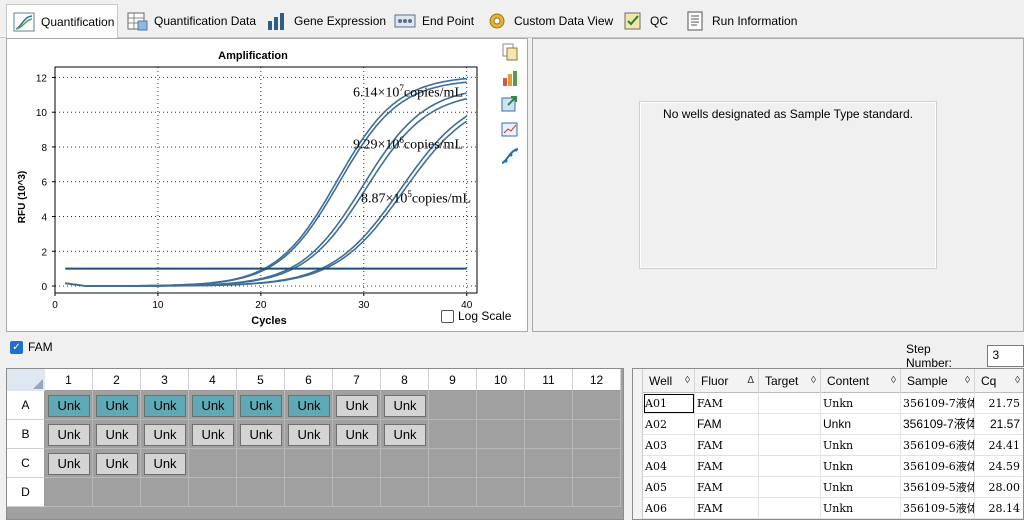  I want to click on tab-qc: QC, so click(645, 21).